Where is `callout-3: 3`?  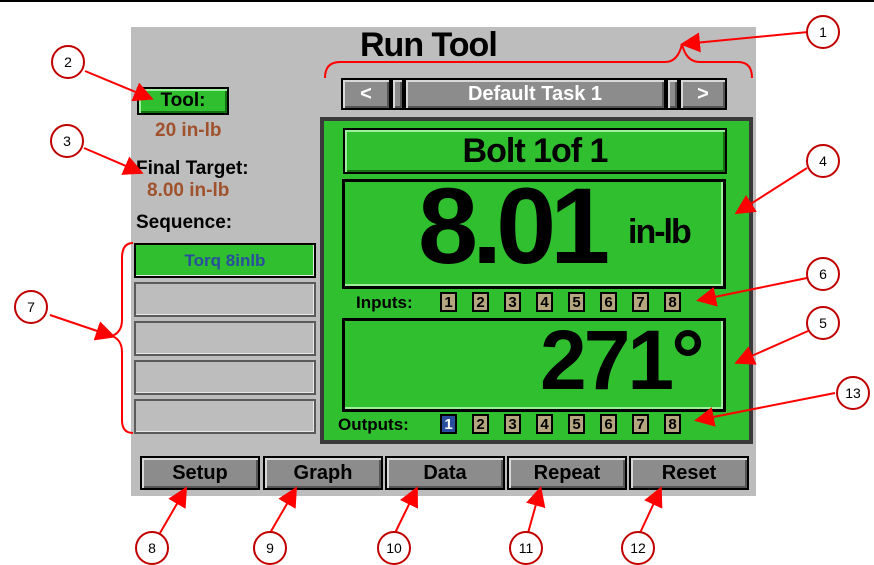 callout-3: 3 is located at coordinates (67, 141).